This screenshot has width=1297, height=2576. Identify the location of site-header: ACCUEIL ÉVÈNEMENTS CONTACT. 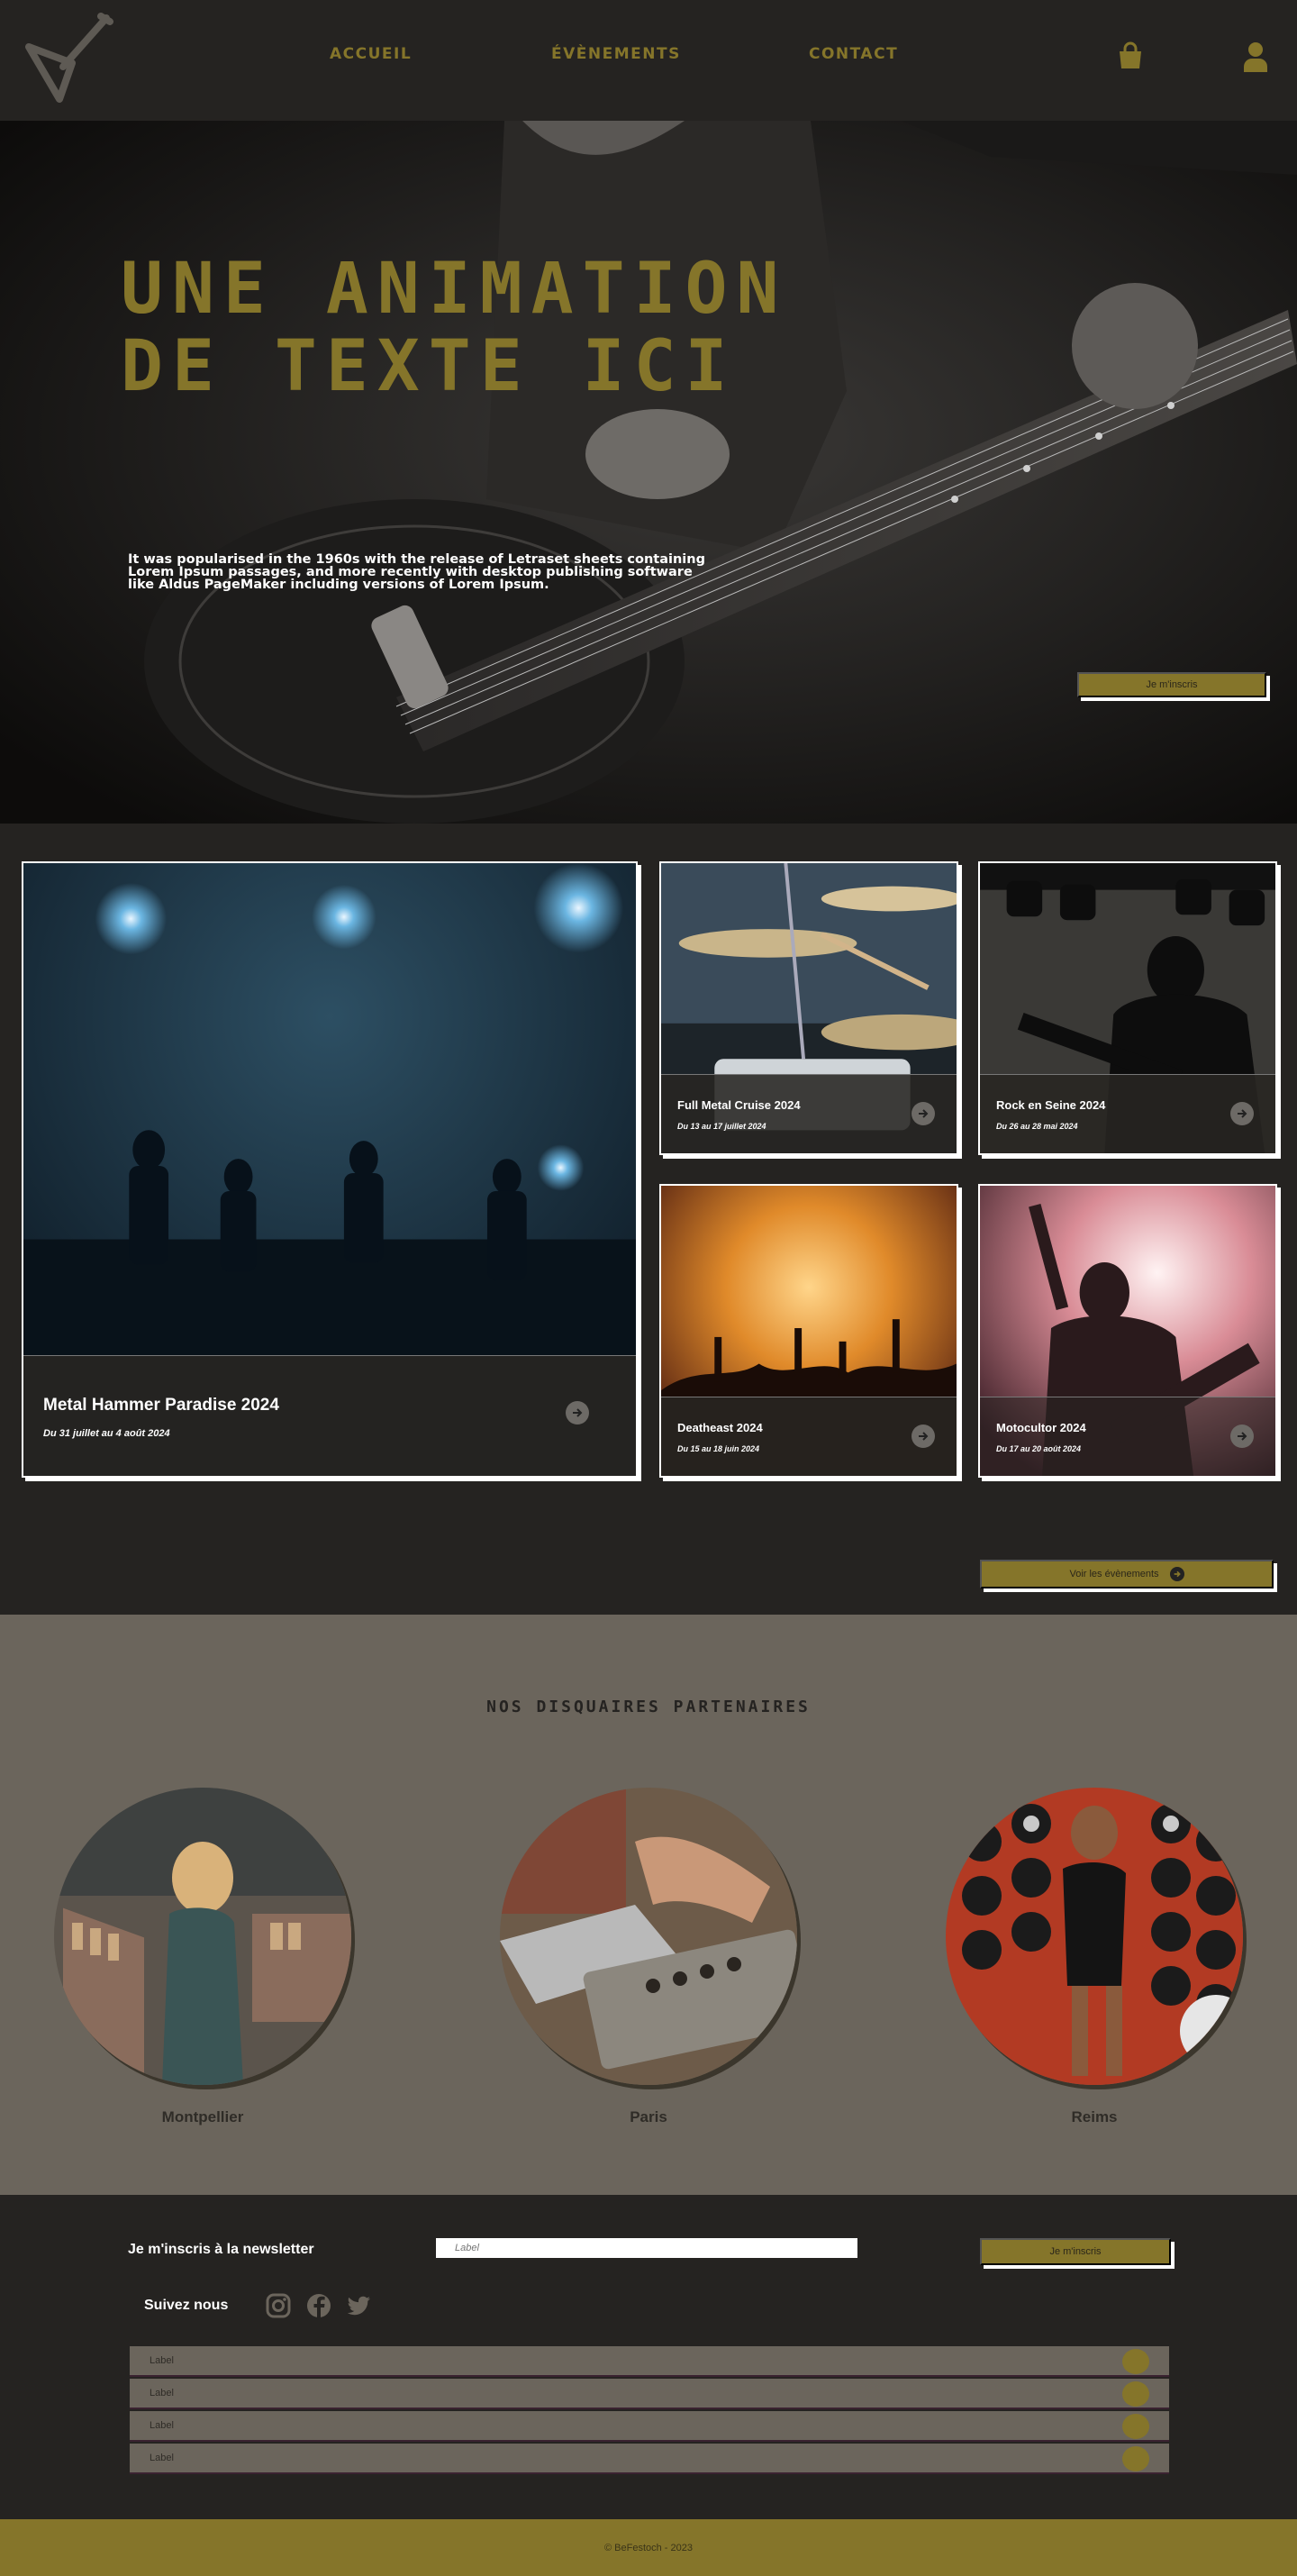
(648, 60).